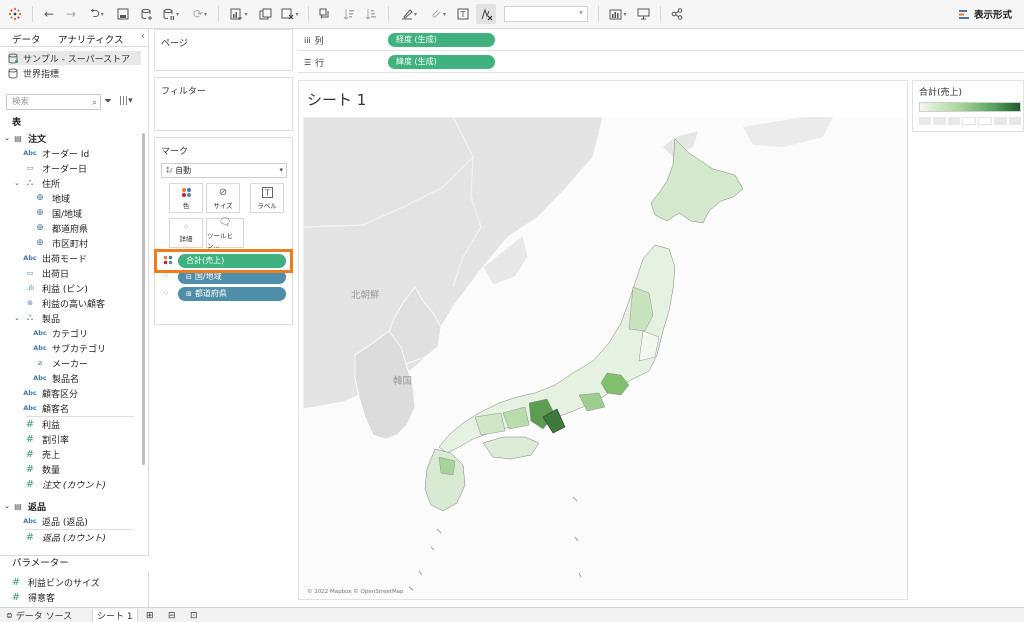 This screenshot has height=622, width=1024. I want to click on columns-shelf: iii 列 経度 (生成), so click(661, 40).